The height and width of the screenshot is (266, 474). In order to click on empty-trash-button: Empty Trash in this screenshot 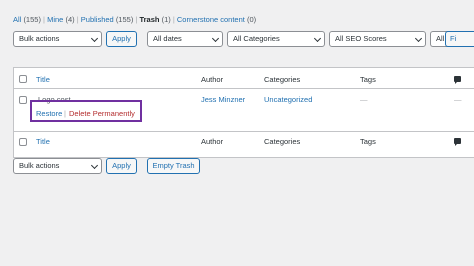, I will do `click(173, 166)`.